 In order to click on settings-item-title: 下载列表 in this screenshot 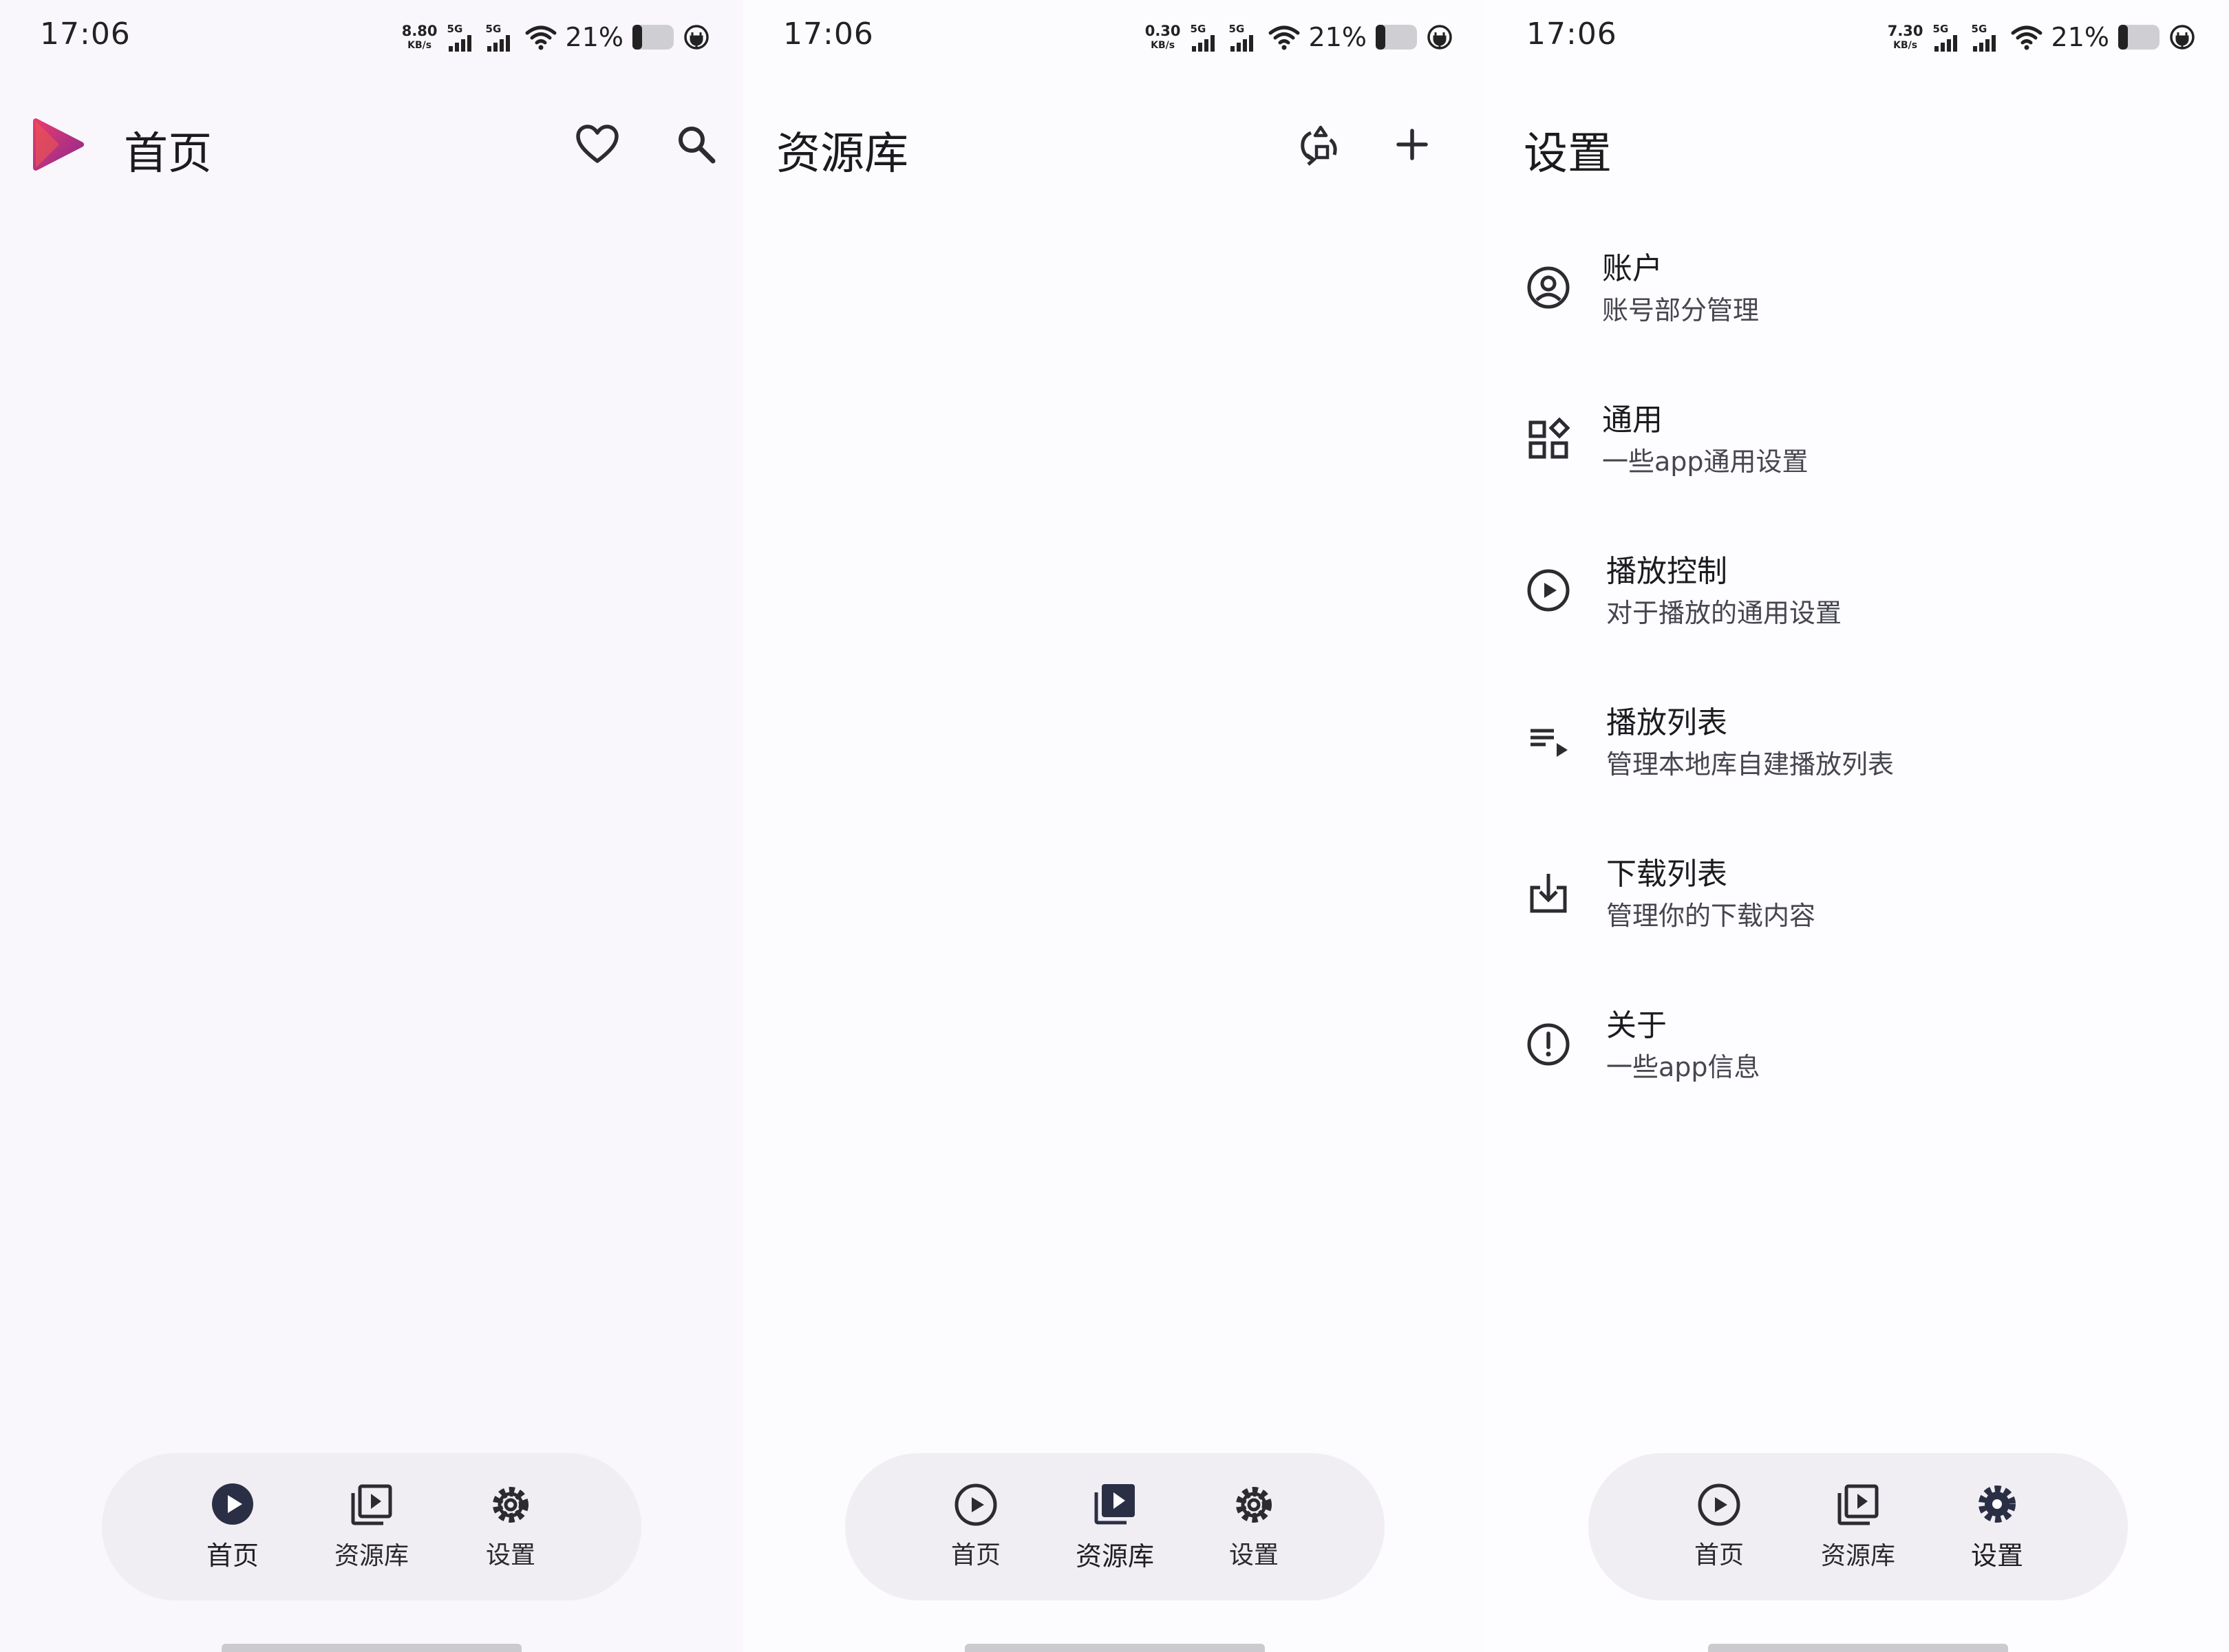, I will do `click(1667, 874)`.